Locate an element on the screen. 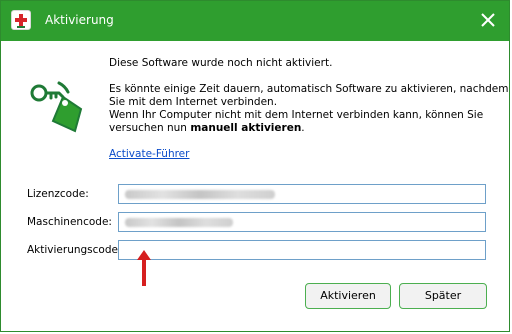 The image size is (512, 334). info-line-4: versuchen nun manuell aktivieren. is located at coordinates (207, 128).